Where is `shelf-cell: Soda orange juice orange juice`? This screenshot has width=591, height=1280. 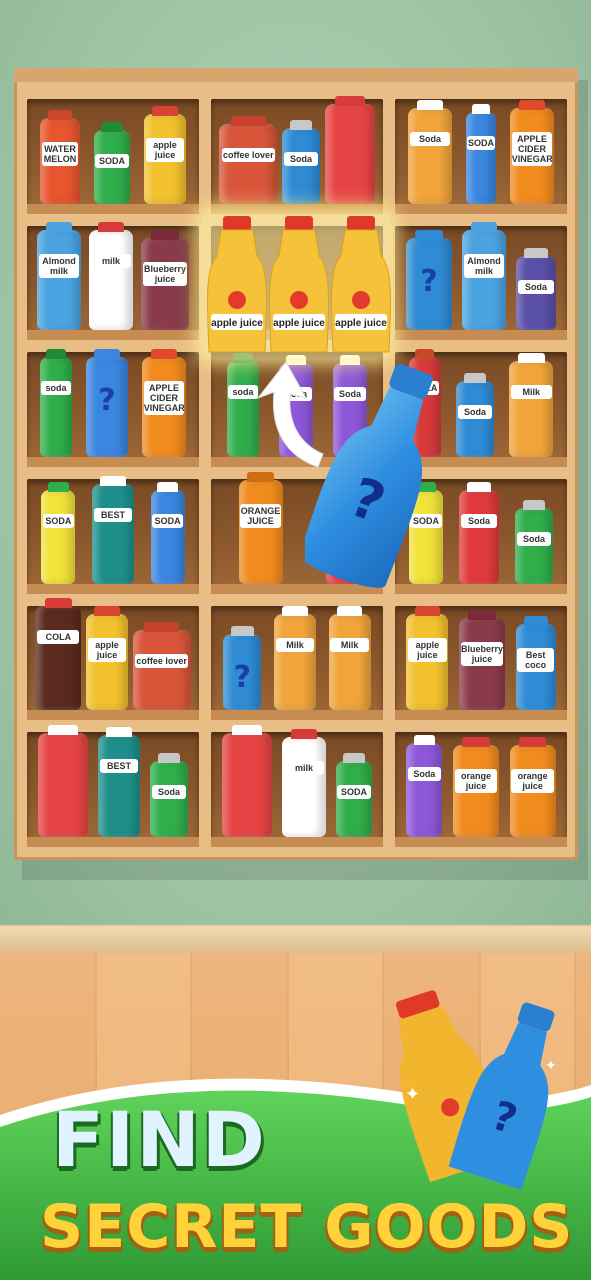
shelf-cell: Soda orange juice orange juice is located at coordinates (481, 789).